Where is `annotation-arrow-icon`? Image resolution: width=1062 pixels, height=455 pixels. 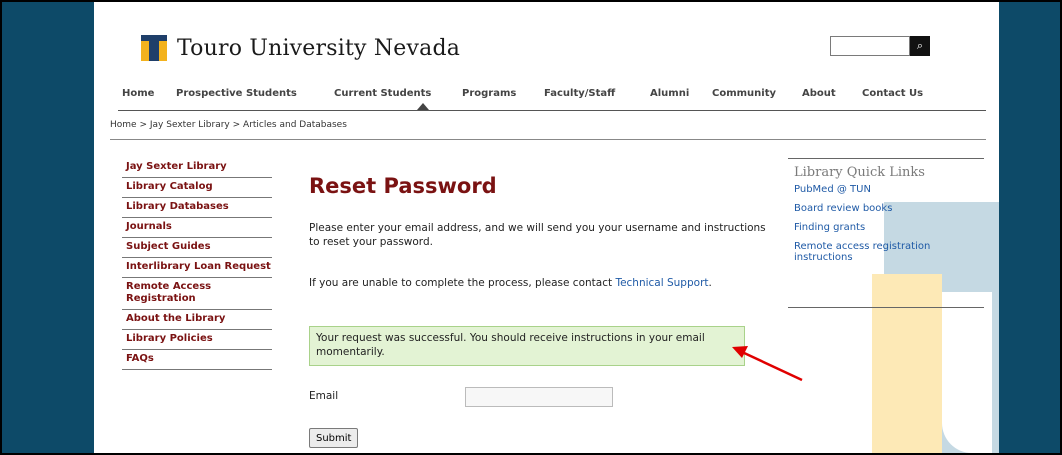 annotation-arrow-icon is located at coordinates (767, 364).